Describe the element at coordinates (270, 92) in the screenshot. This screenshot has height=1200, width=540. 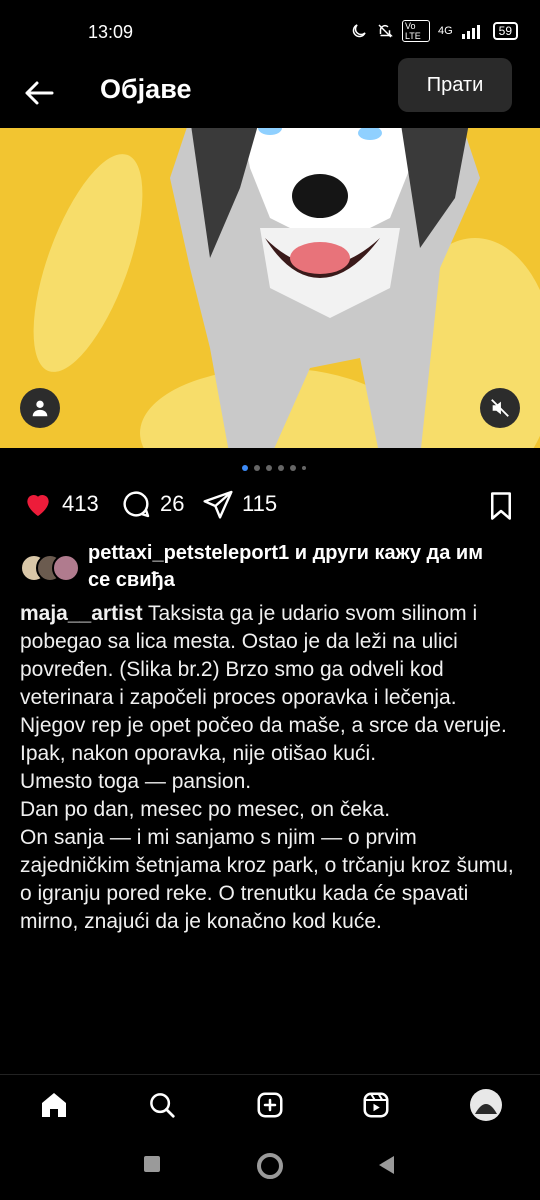
I see `top-bar: Објаве Прати` at that location.